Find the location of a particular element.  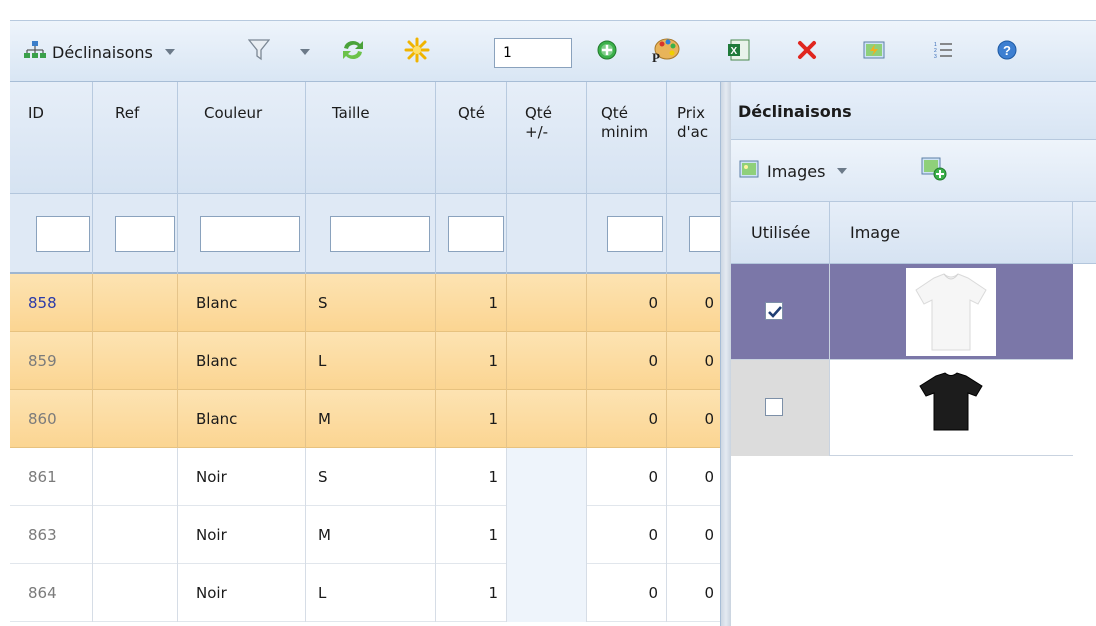

panel-splitter is located at coordinates (726, 354).